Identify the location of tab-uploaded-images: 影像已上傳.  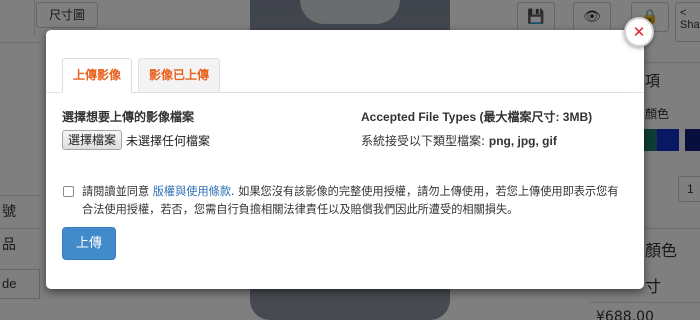
(179, 75).